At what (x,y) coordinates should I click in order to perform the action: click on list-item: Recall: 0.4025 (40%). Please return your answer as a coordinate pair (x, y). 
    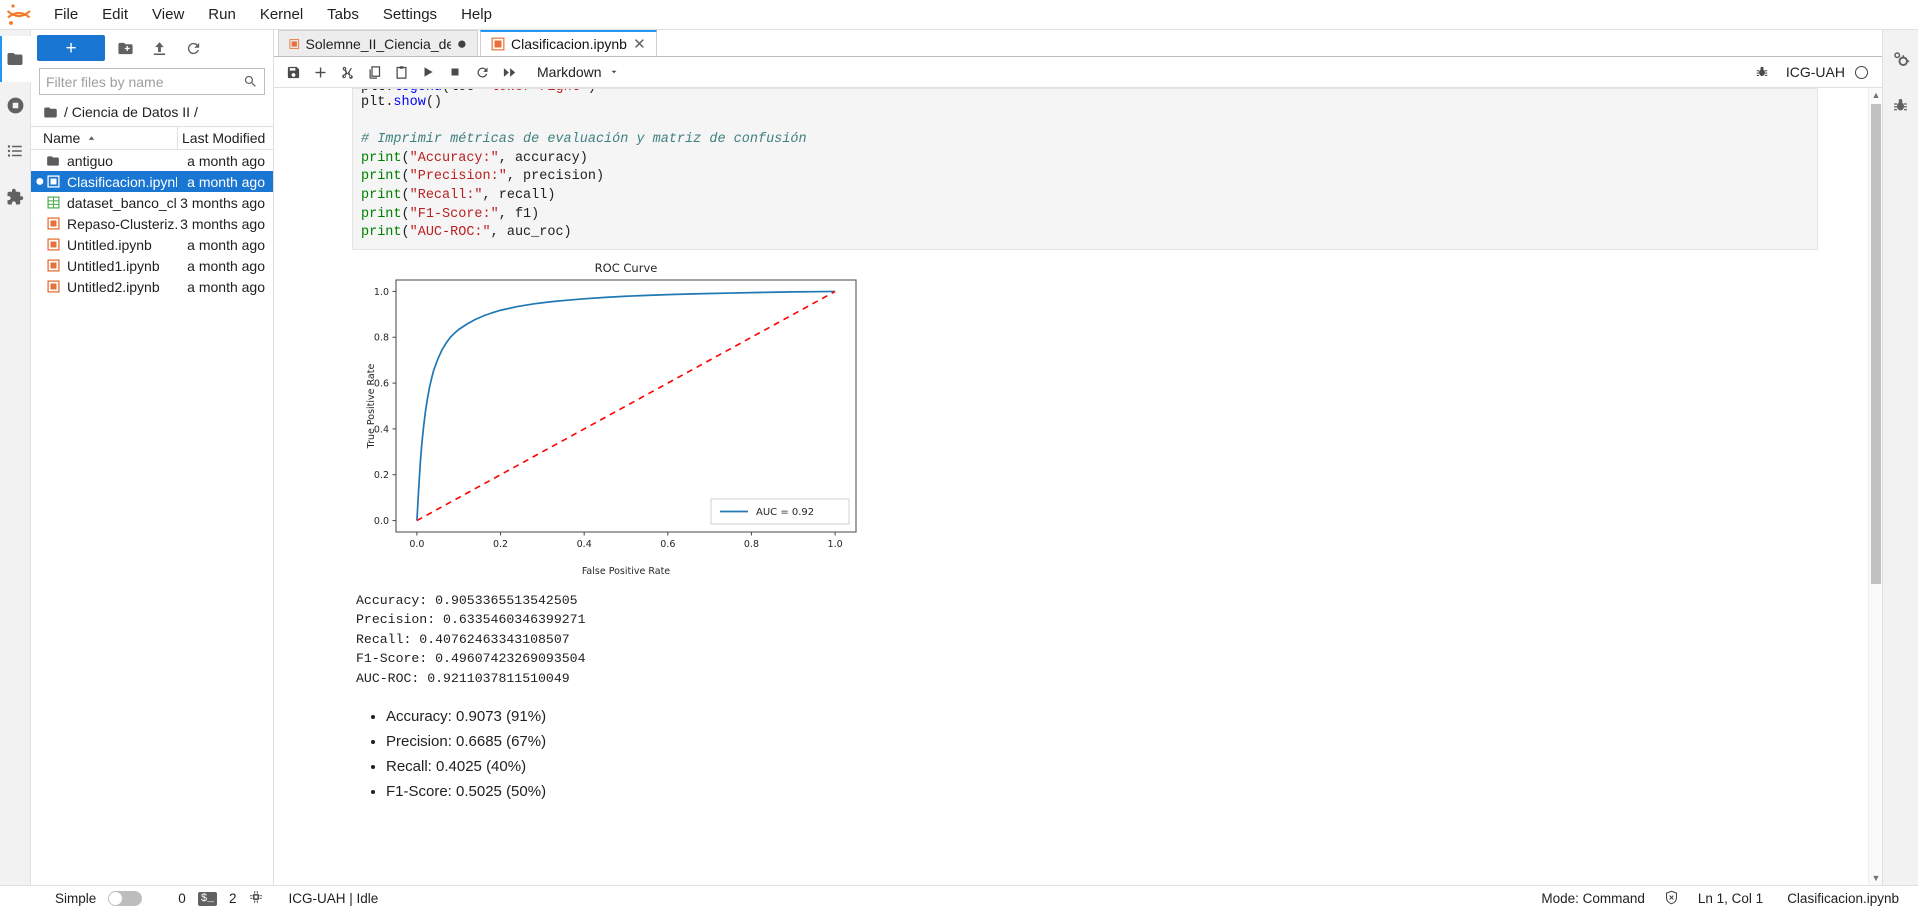
    Looking at the image, I should click on (1127, 766).